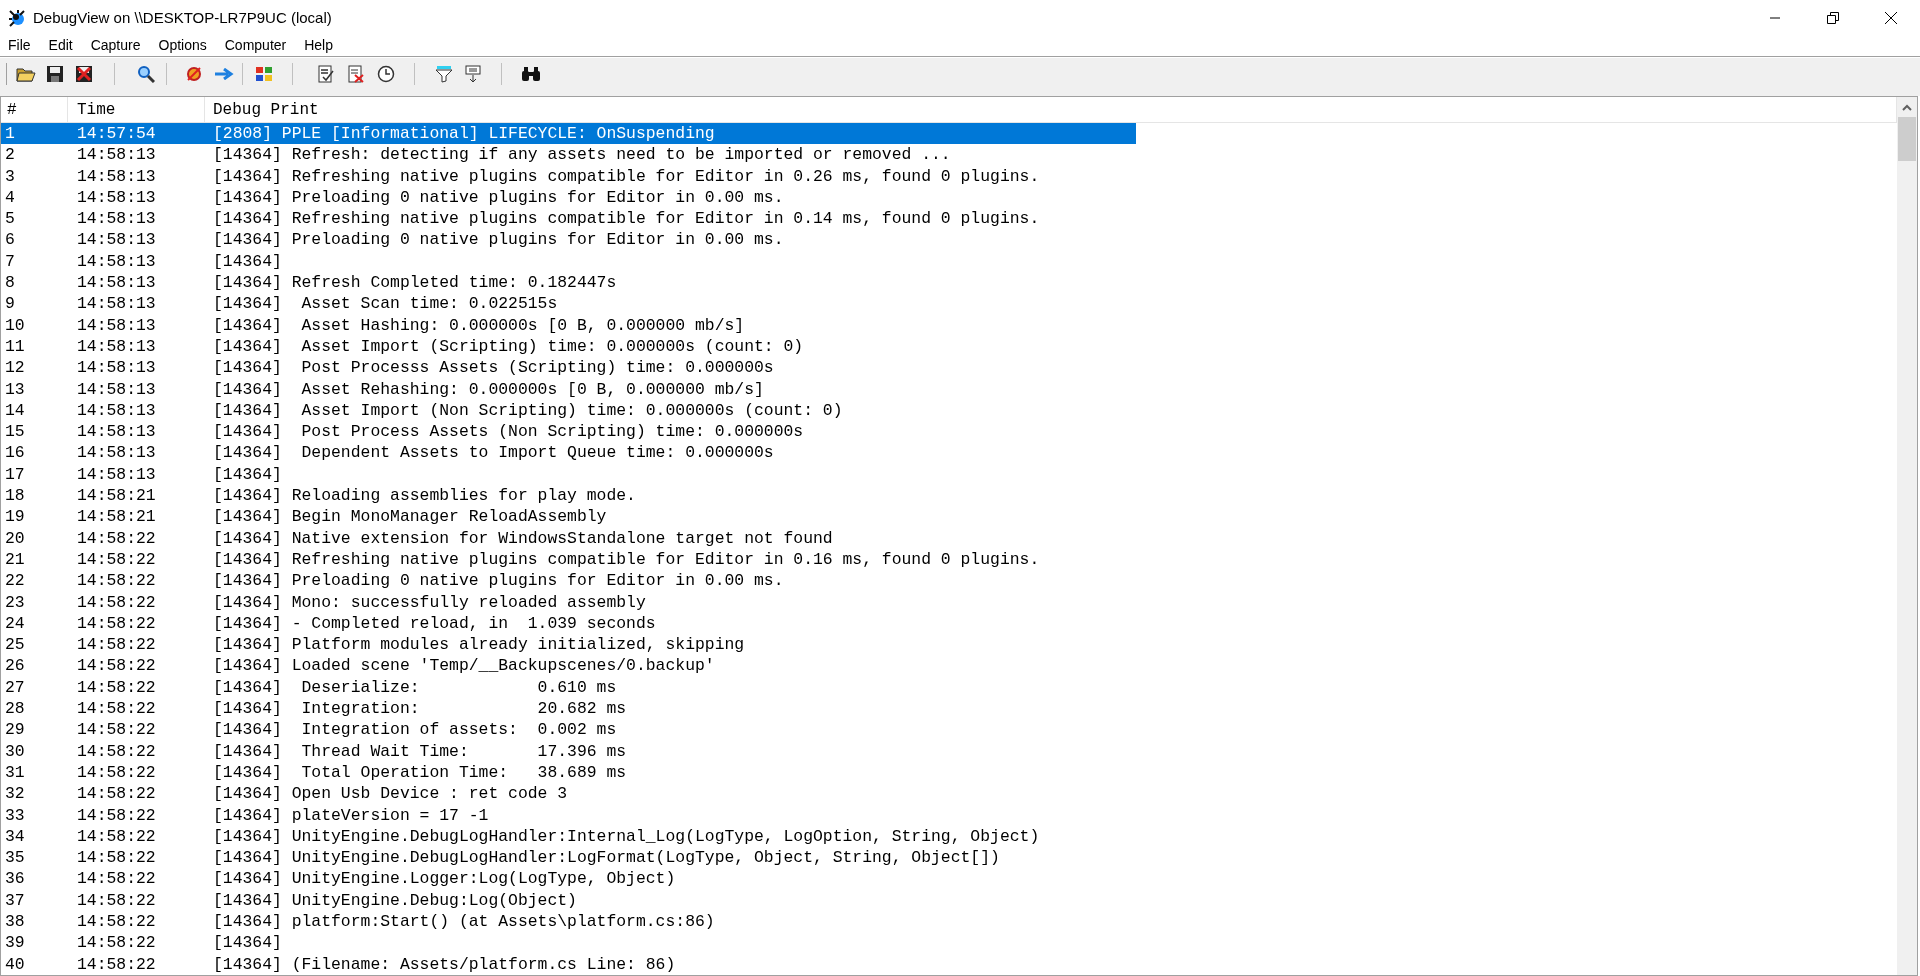 The image size is (1920, 976). I want to click on row-number: 18, so click(15, 496).